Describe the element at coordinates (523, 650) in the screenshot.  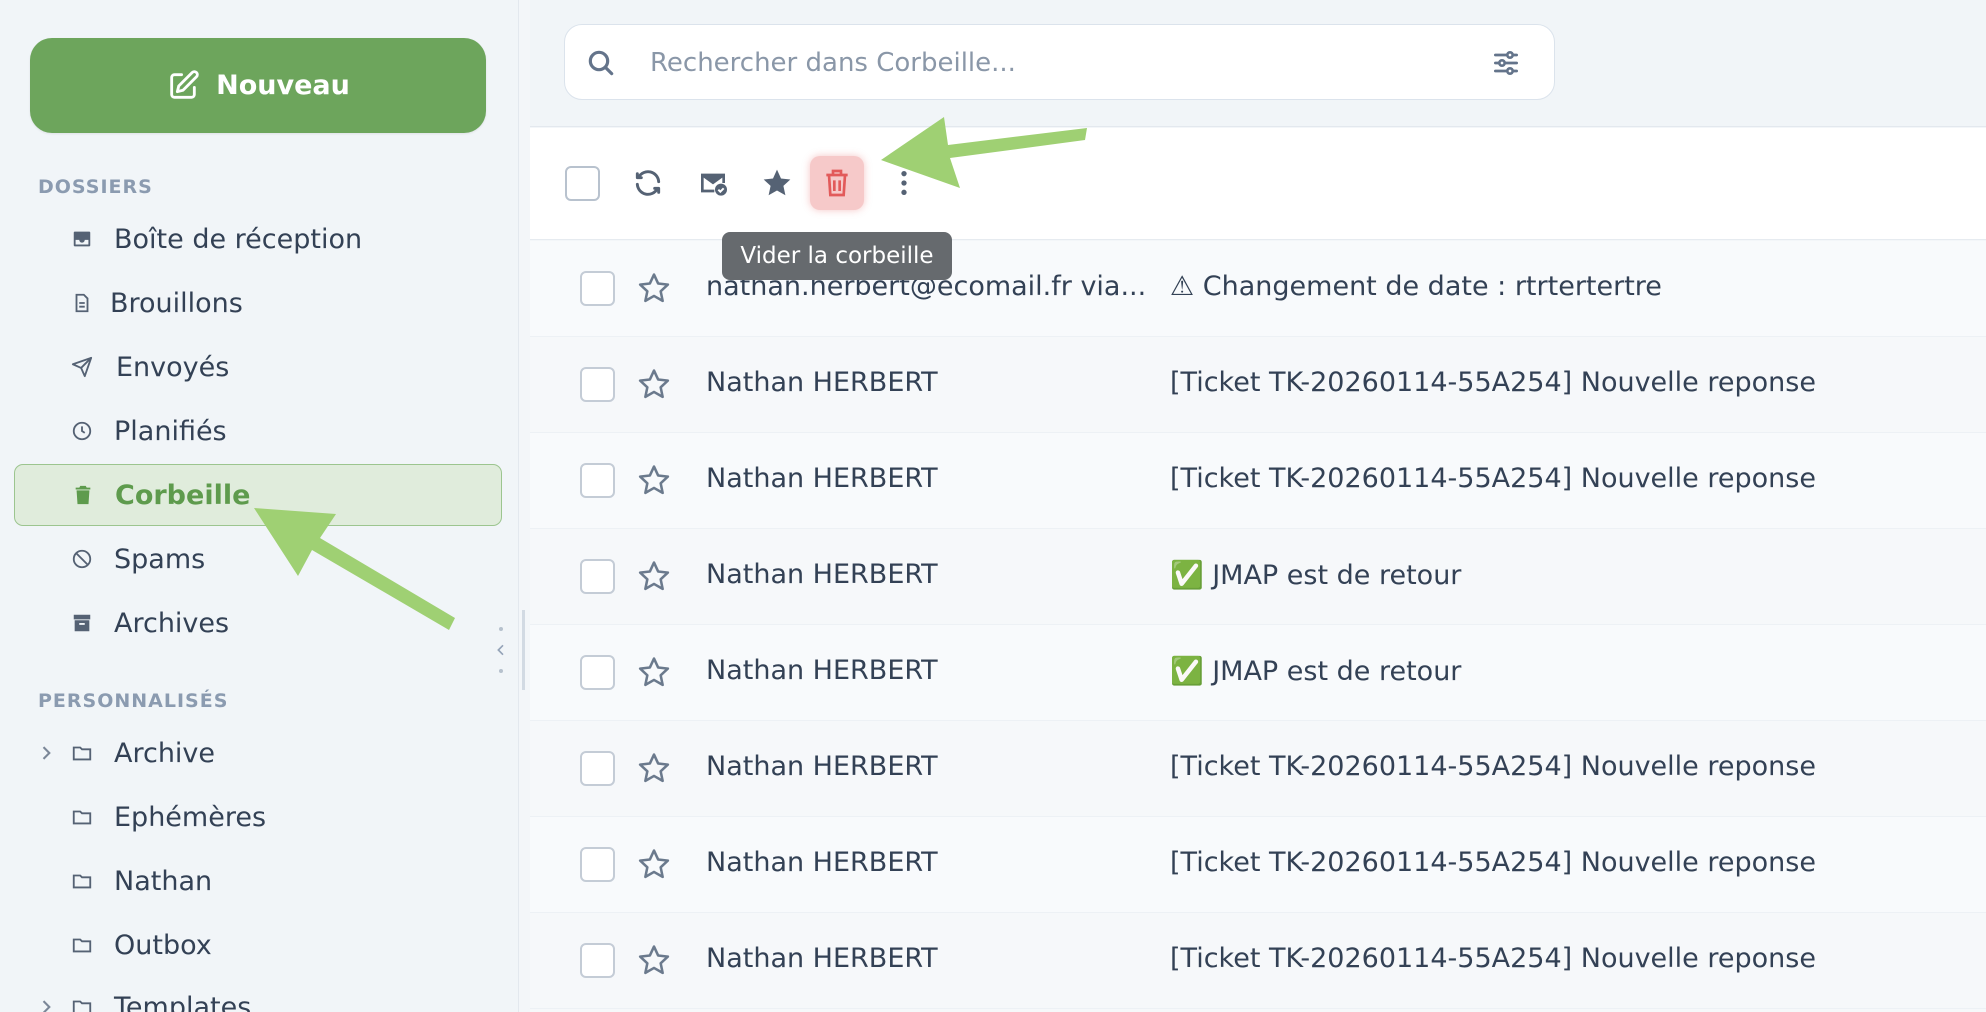
I see `sidebar-resize-handle` at that location.